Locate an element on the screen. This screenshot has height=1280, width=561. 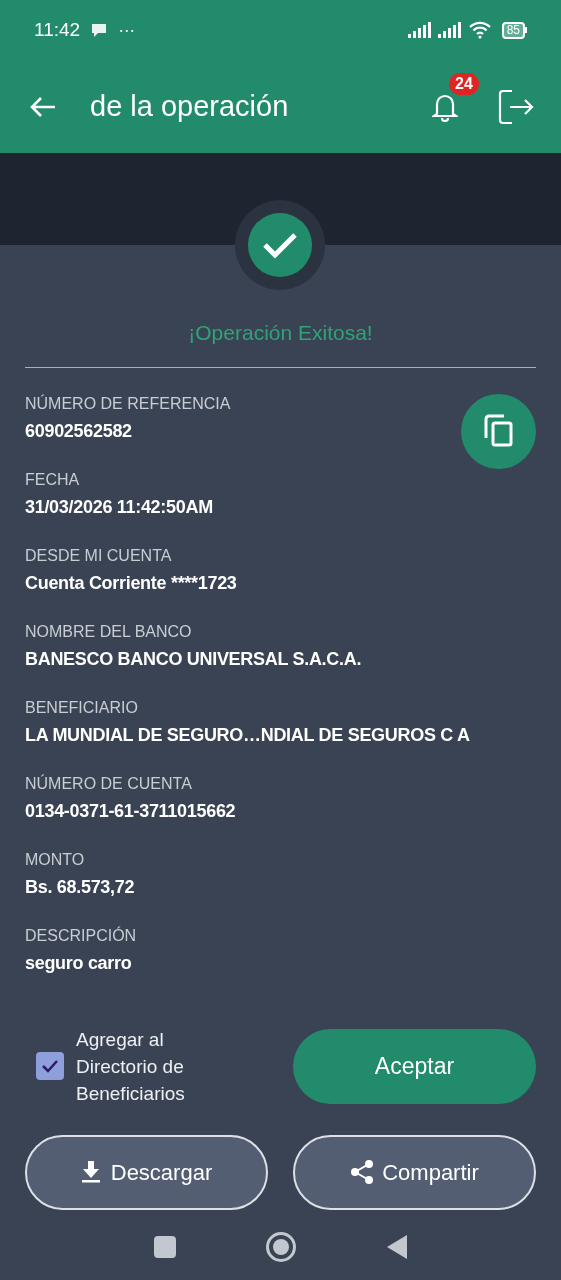
chat-icon is located at coordinates (99, 30).